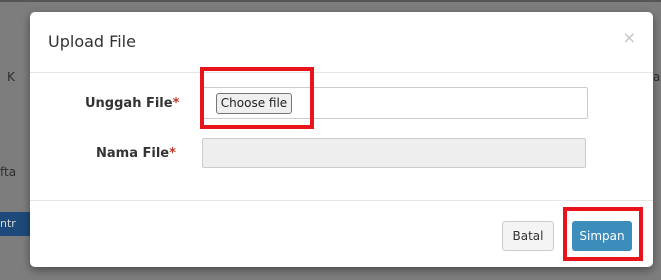  I want to click on modal-footer-divider, so click(341, 200).